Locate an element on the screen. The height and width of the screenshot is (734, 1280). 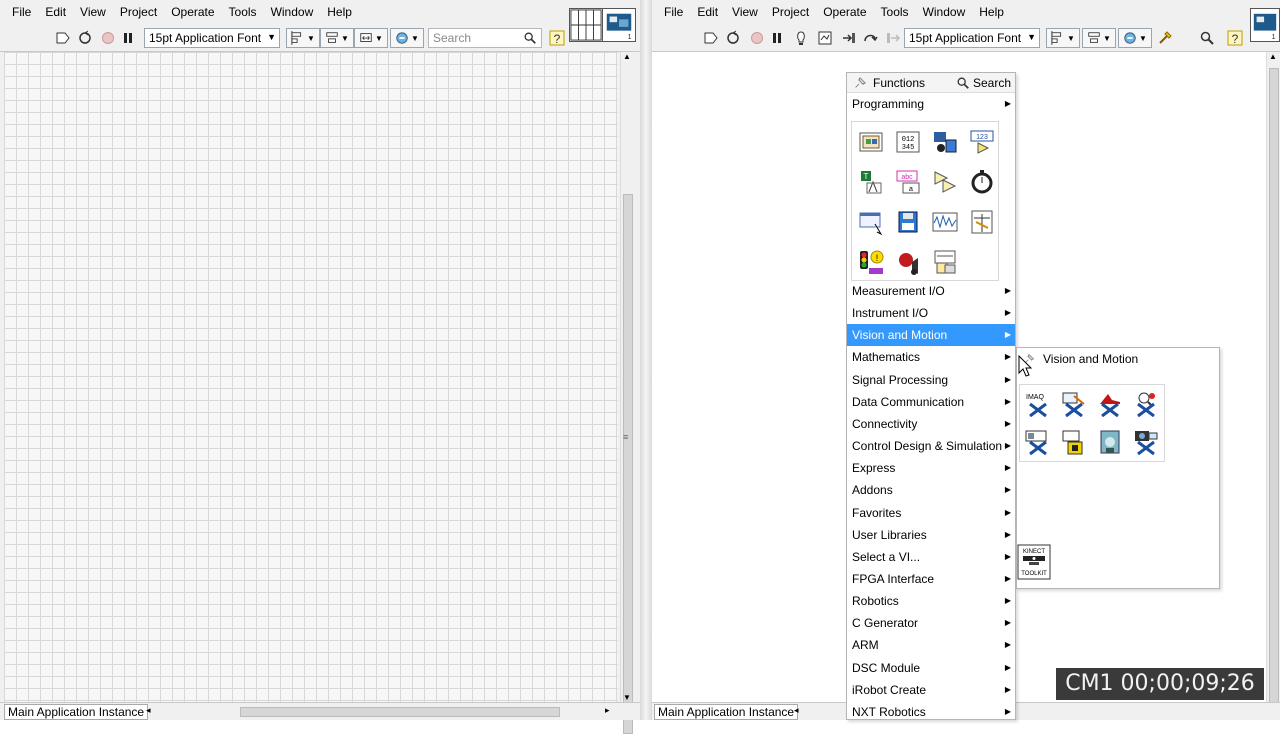
clean-up-diagram-icon is located at coordinates (1165, 38).